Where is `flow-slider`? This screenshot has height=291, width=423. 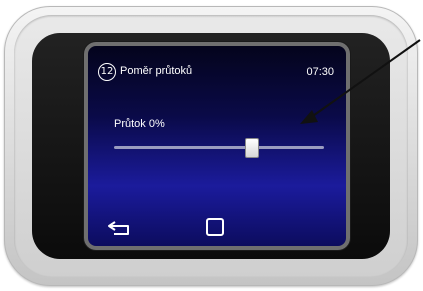 flow-slider is located at coordinates (219, 148).